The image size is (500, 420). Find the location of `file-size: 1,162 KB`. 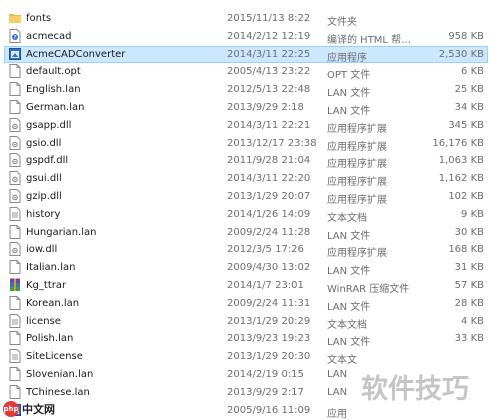

file-size: 1,162 KB is located at coordinates (461, 179).